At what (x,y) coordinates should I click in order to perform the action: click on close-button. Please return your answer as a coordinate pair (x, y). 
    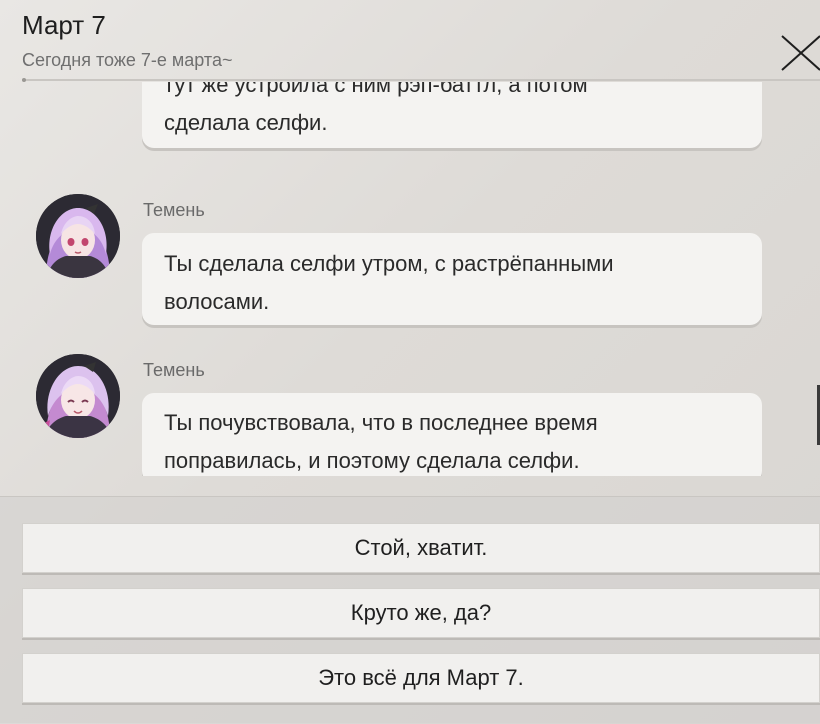
    Looking at the image, I should click on (798, 52).